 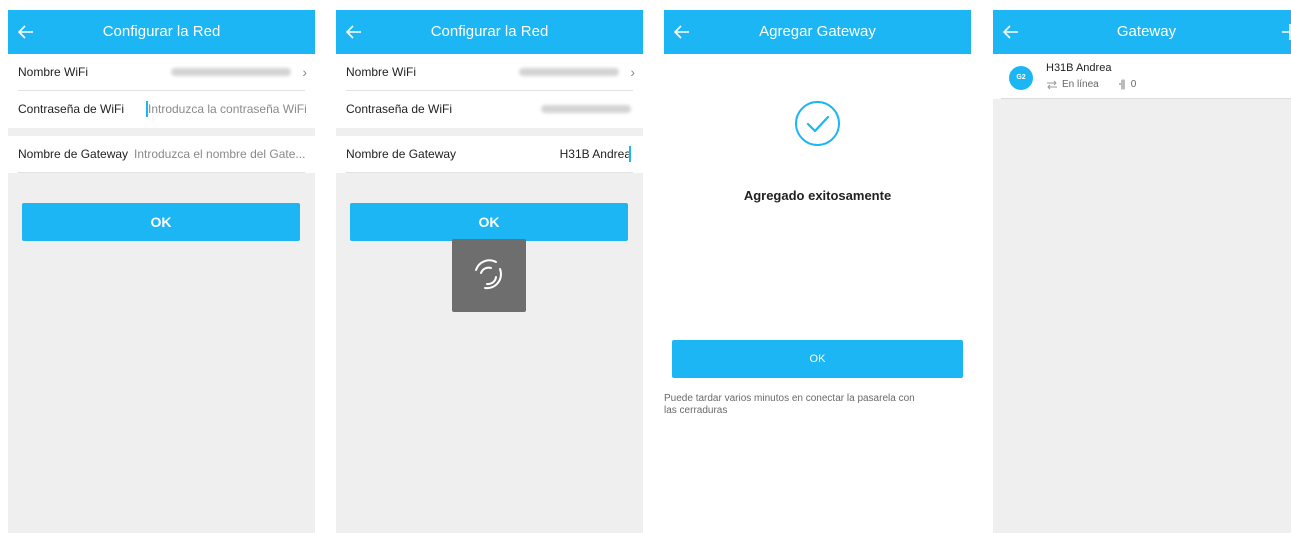 What do you see at coordinates (228, 109) in the screenshot?
I see `wifi-password-input` at bounding box center [228, 109].